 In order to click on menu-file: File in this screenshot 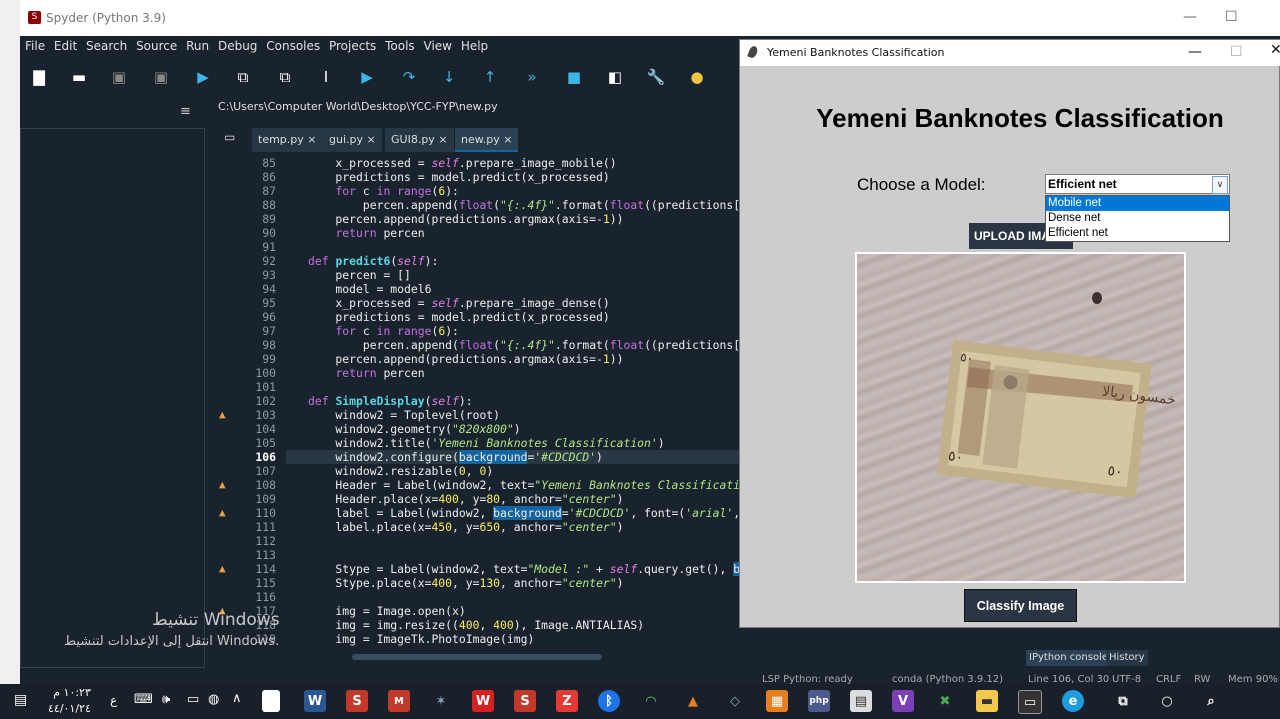, I will do `click(35, 46)`.